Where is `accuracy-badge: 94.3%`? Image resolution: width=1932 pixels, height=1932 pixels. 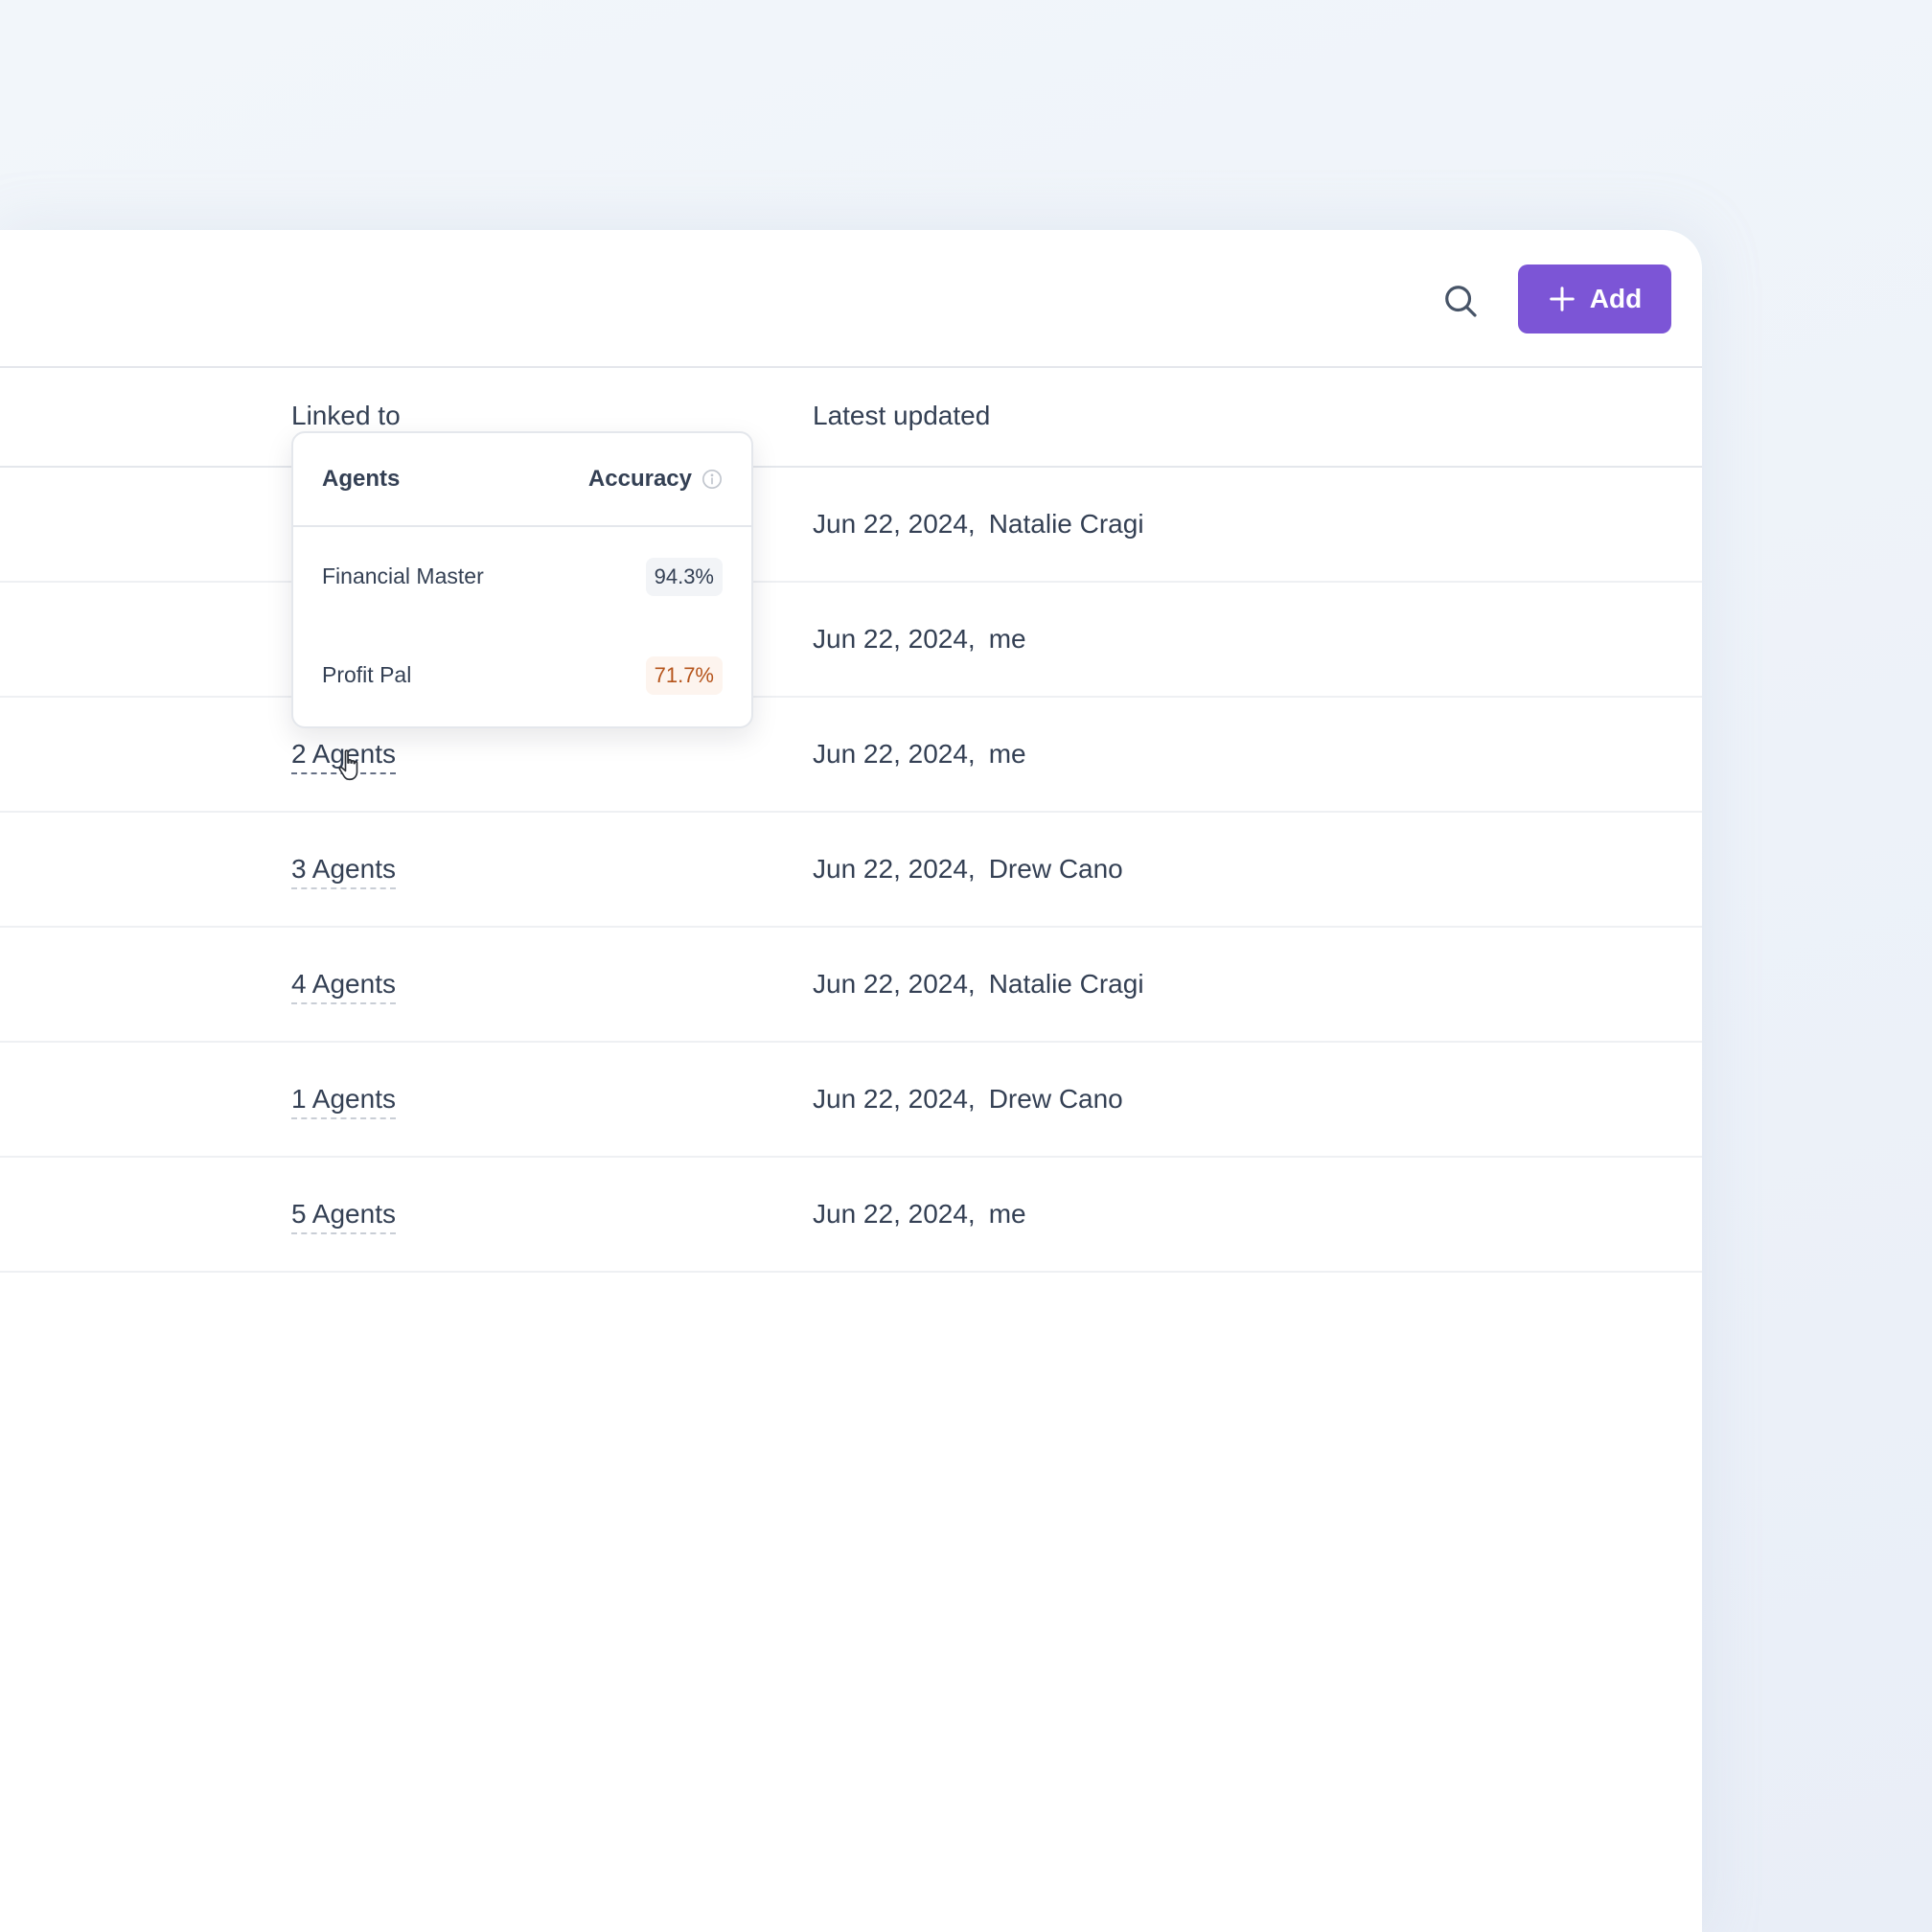
accuracy-badge: 94.3% is located at coordinates (684, 577).